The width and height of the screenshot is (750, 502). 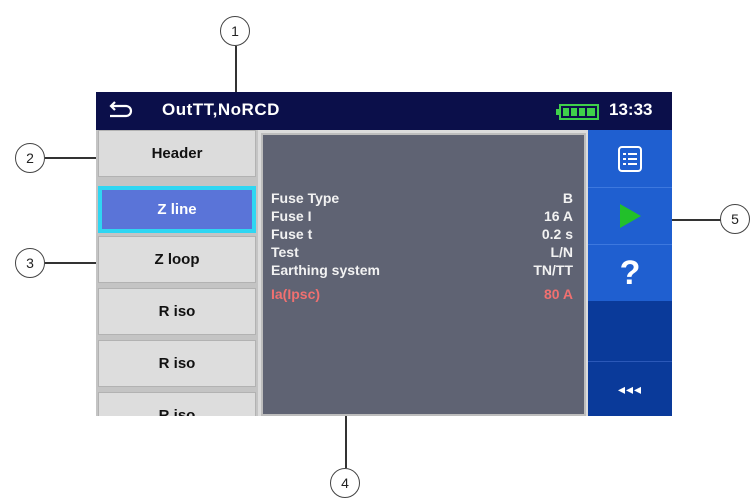 I want to click on parameter-value: 0.2 s, so click(x=557, y=234).